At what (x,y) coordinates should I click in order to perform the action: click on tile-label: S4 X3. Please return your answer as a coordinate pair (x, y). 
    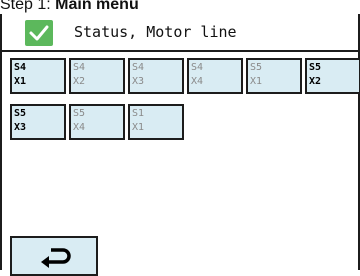
    Looking at the image, I should click on (138, 74).